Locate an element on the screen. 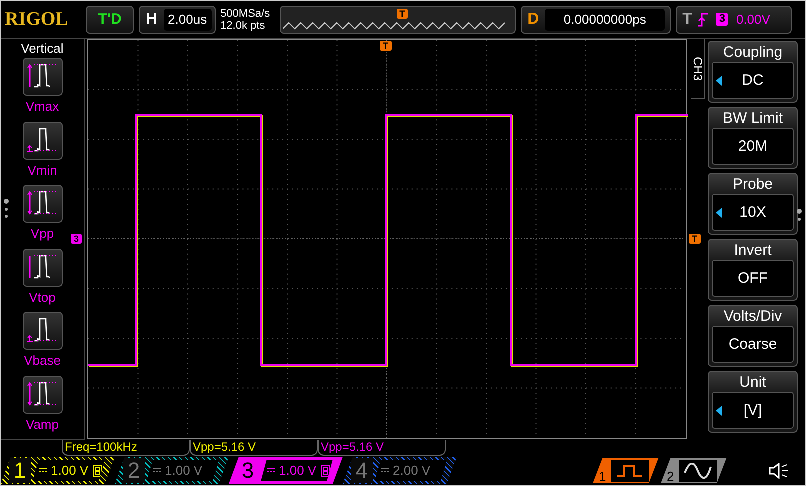  delay-display: D 0.00000000ps is located at coordinates (595, 20).